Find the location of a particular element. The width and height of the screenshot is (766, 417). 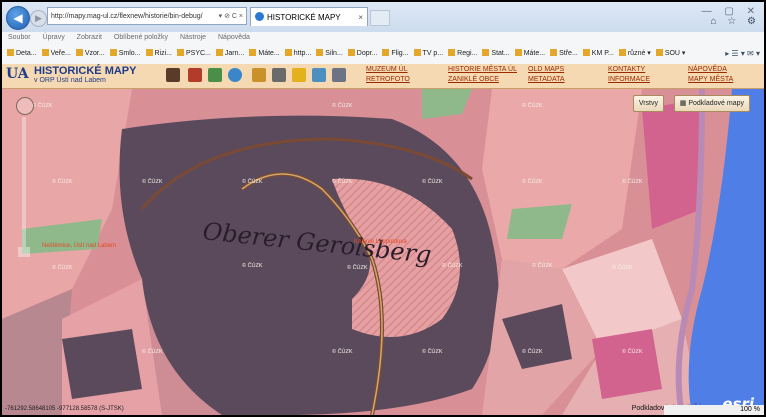

forward-button: ▶ is located at coordinates (38, 18).